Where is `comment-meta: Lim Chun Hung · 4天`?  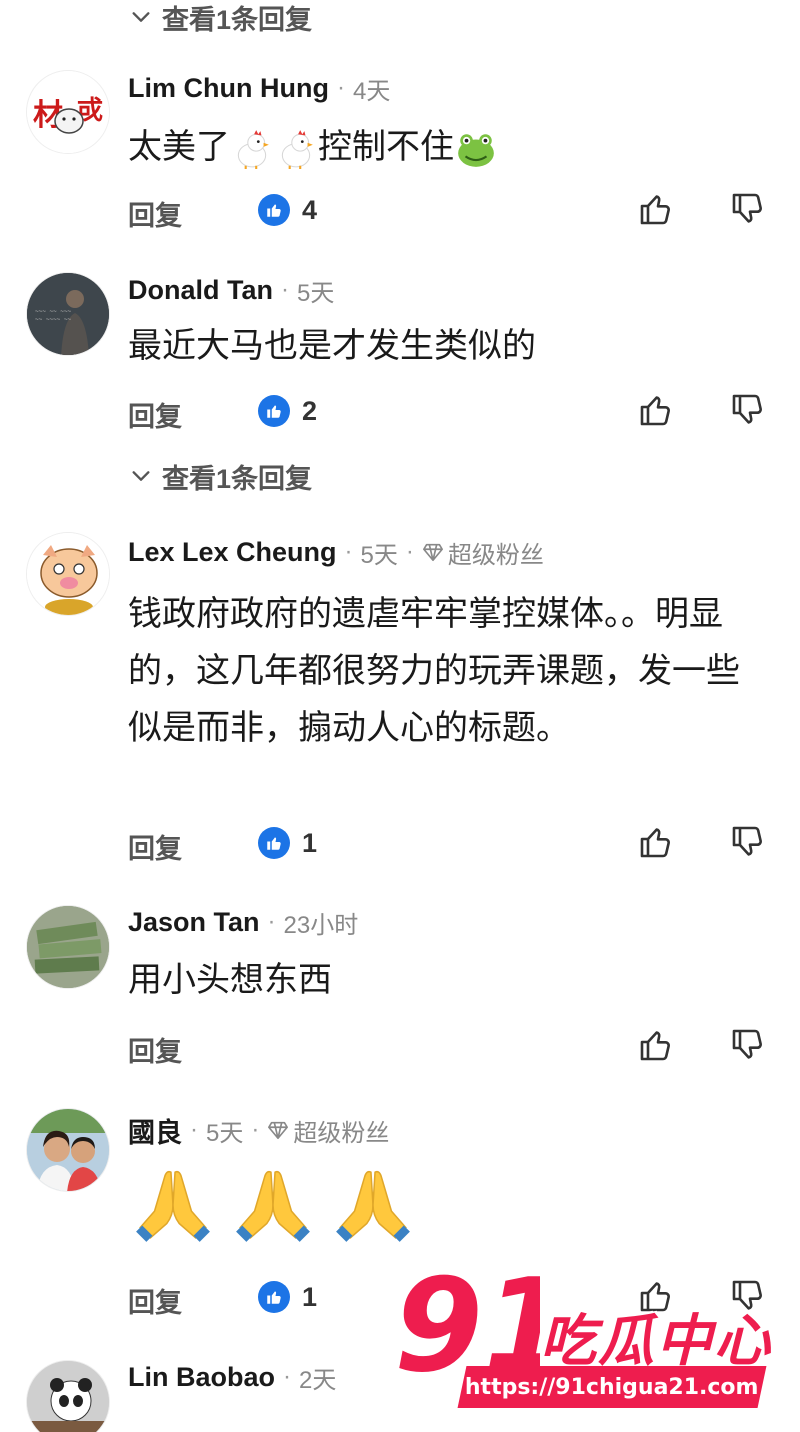 comment-meta: Lim Chun Hung · 4天 is located at coordinates (259, 88).